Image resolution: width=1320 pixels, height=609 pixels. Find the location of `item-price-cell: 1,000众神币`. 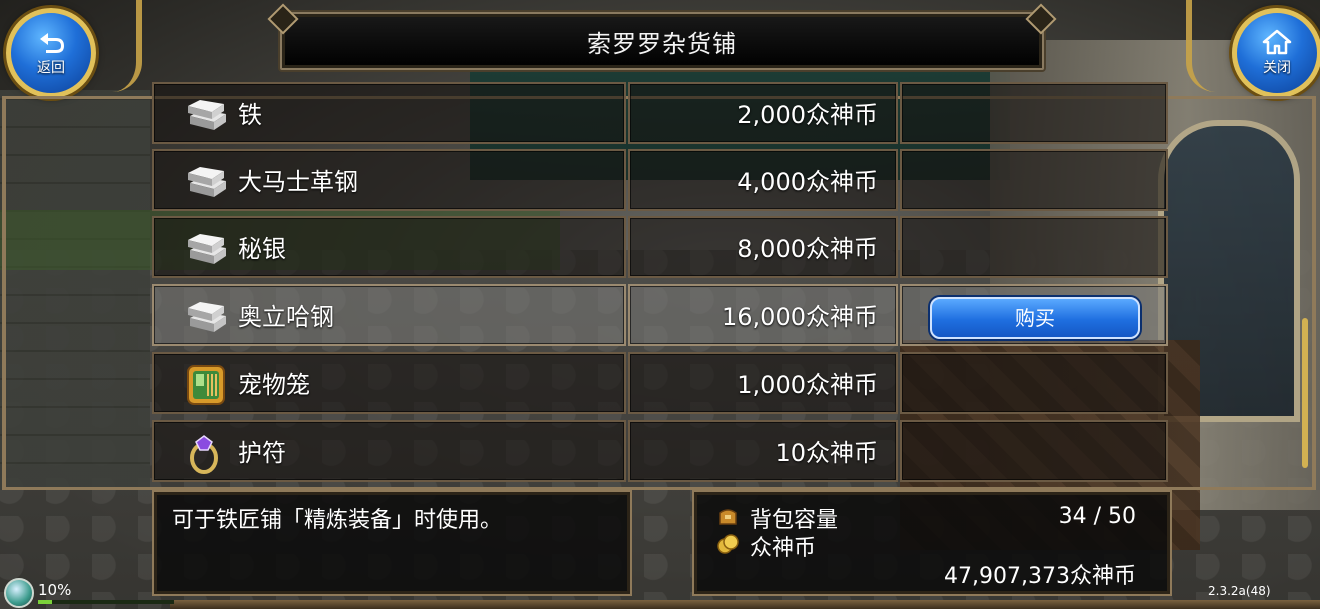

item-price-cell: 1,000众神币 is located at coordinates (763, 383).